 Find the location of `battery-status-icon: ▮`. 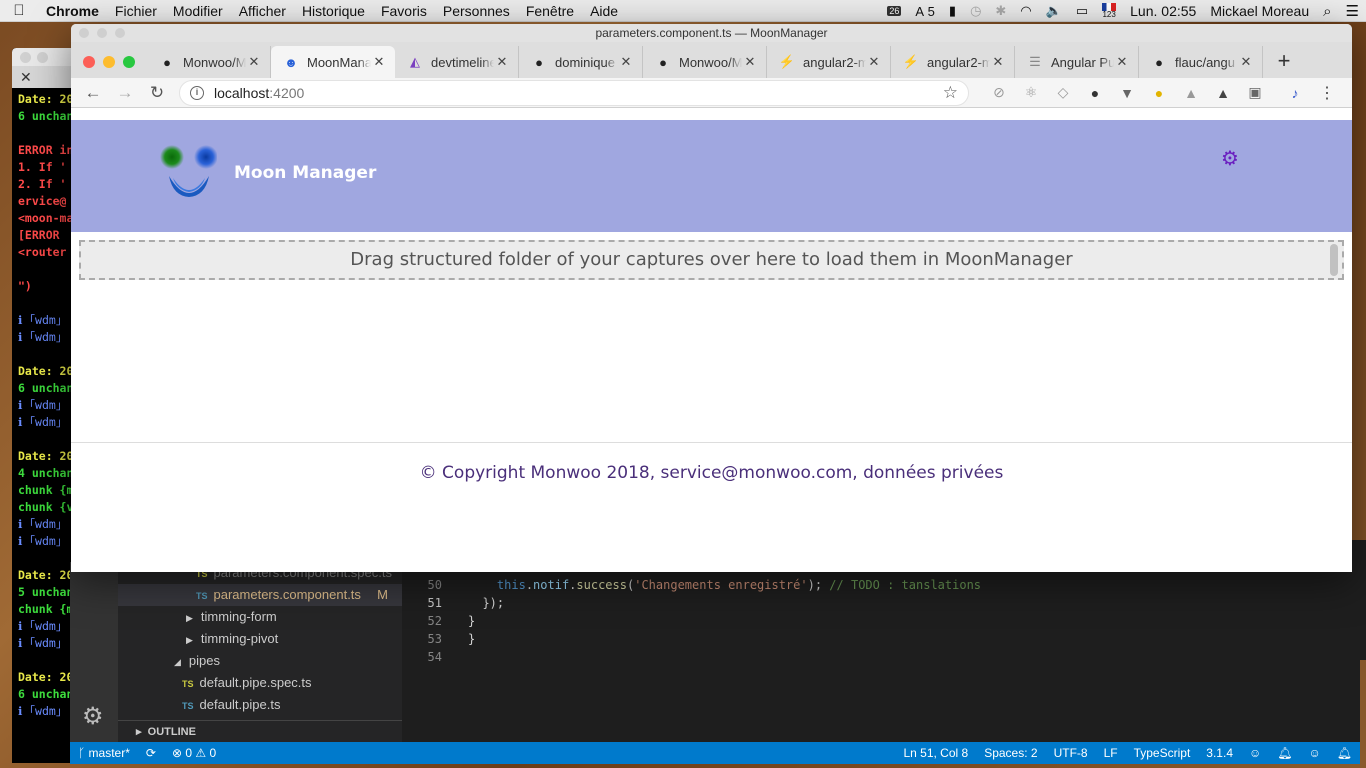

battery-status-icon: ▮ is located at coordinates (952, 11).